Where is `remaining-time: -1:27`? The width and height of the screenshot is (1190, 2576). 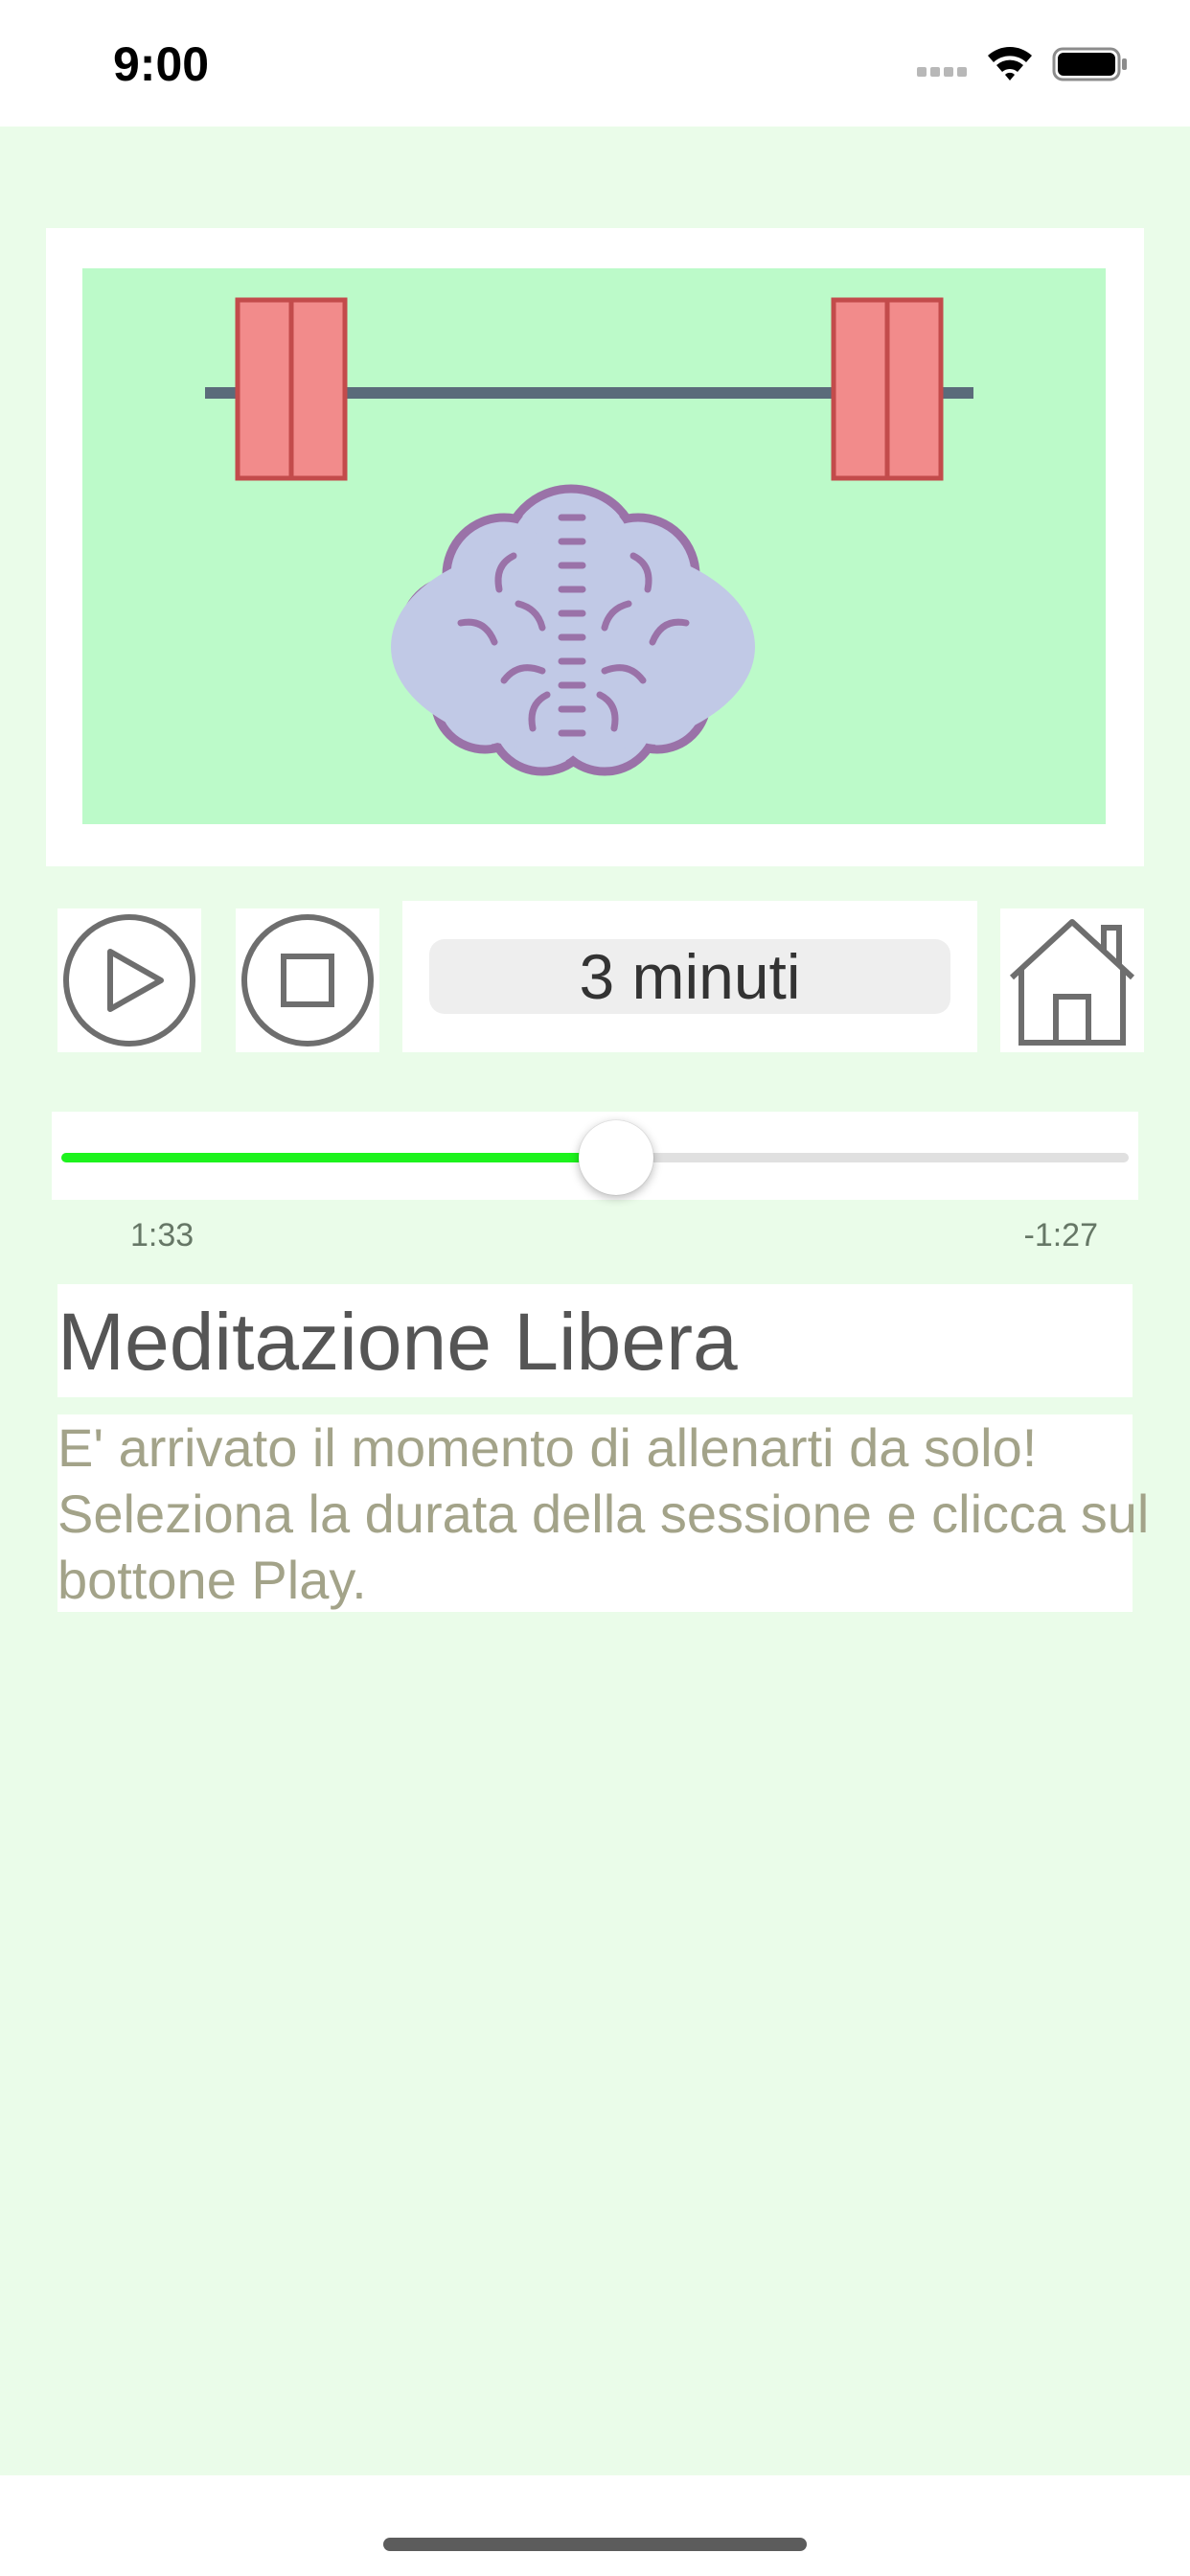 remaining-time: -1:27 is located at coordinates (1061, 1235).